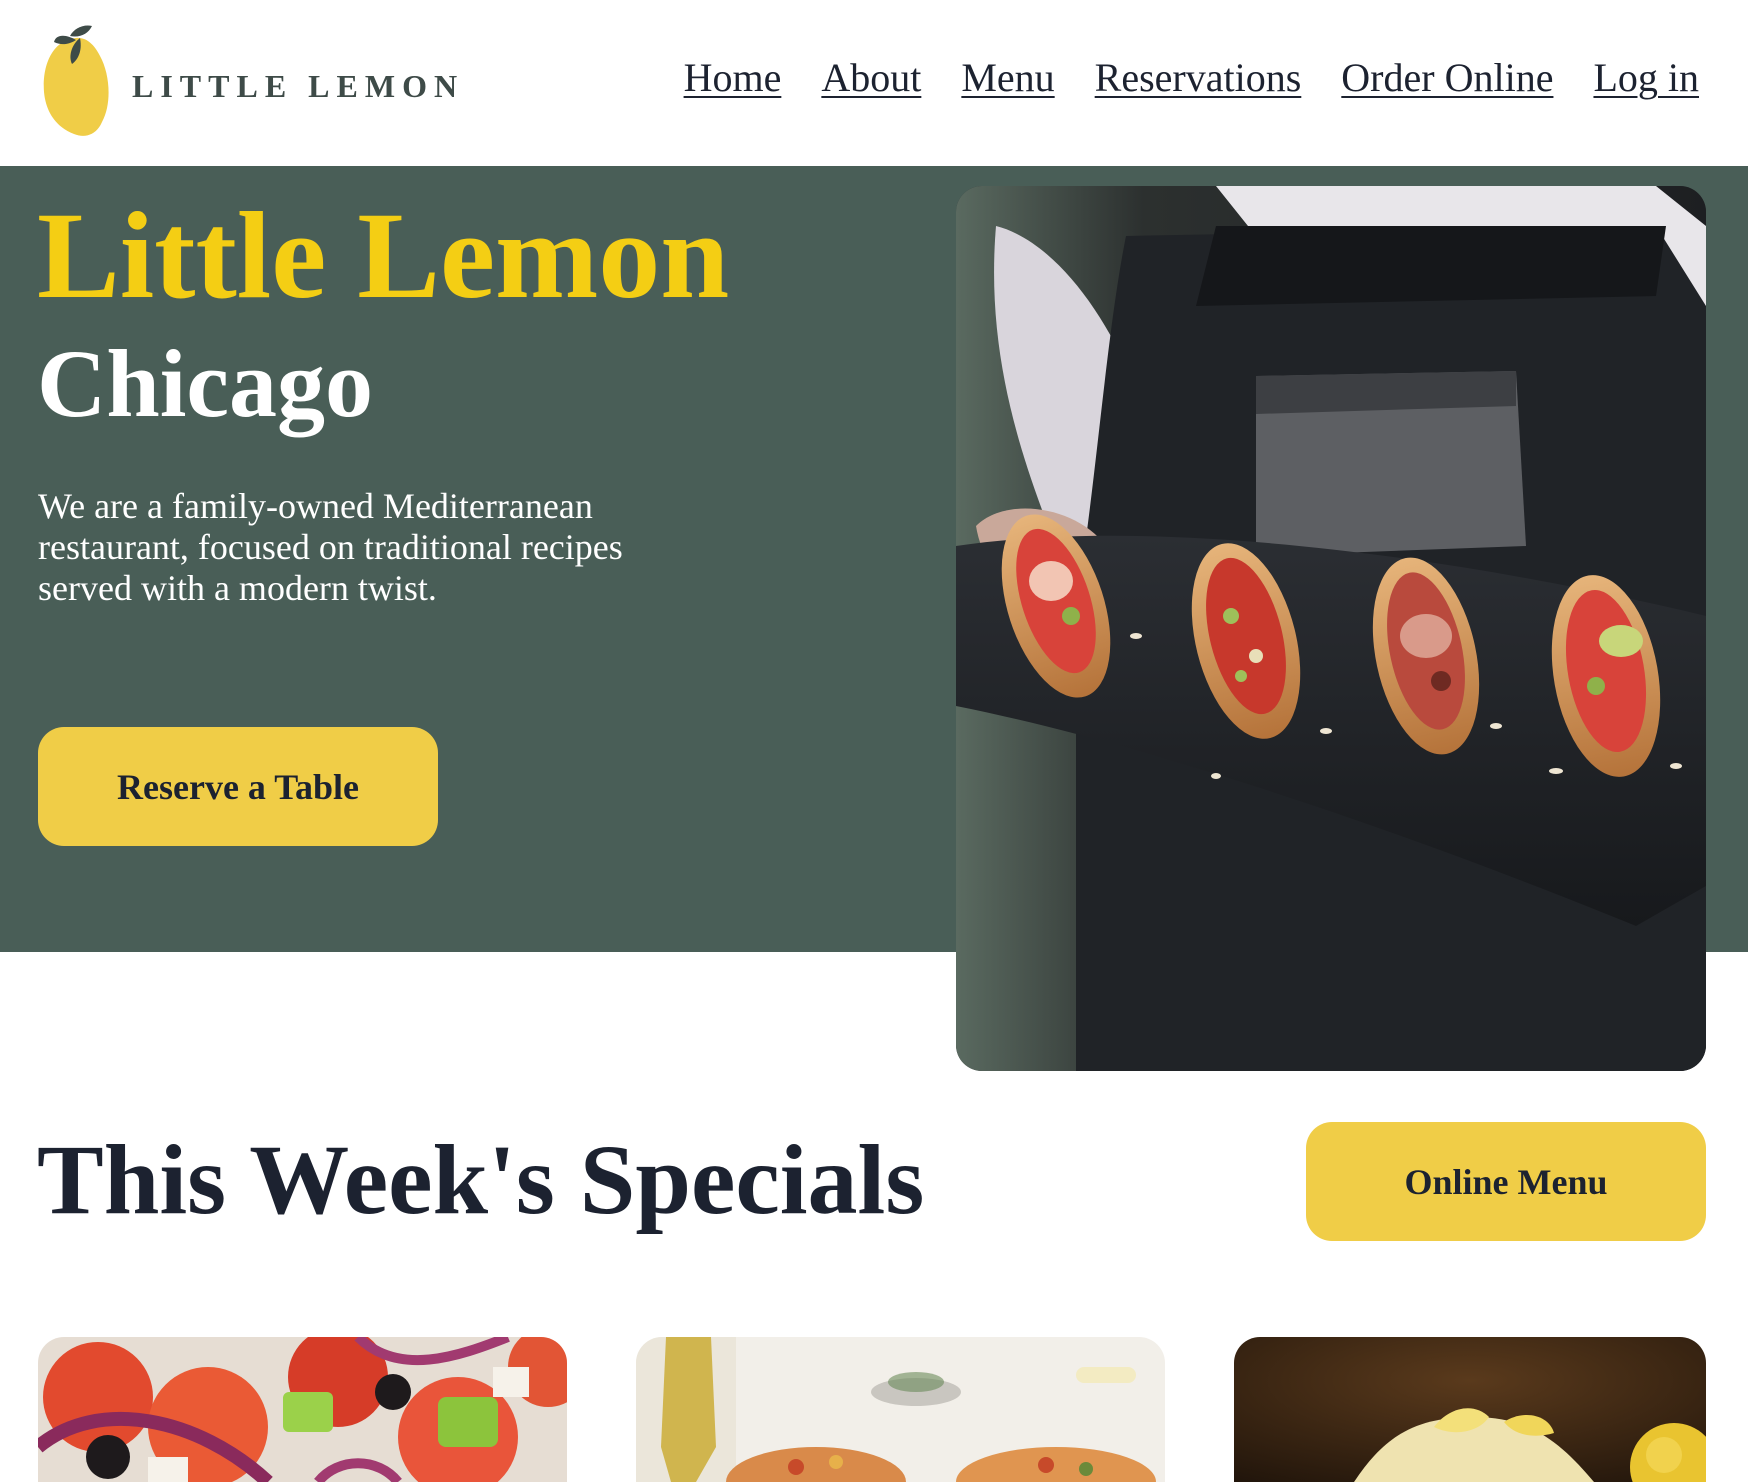 The width and height of the screenshot is (1748, 1482). I want to click on nav-order-online: Order Online, so click(1447, 77).